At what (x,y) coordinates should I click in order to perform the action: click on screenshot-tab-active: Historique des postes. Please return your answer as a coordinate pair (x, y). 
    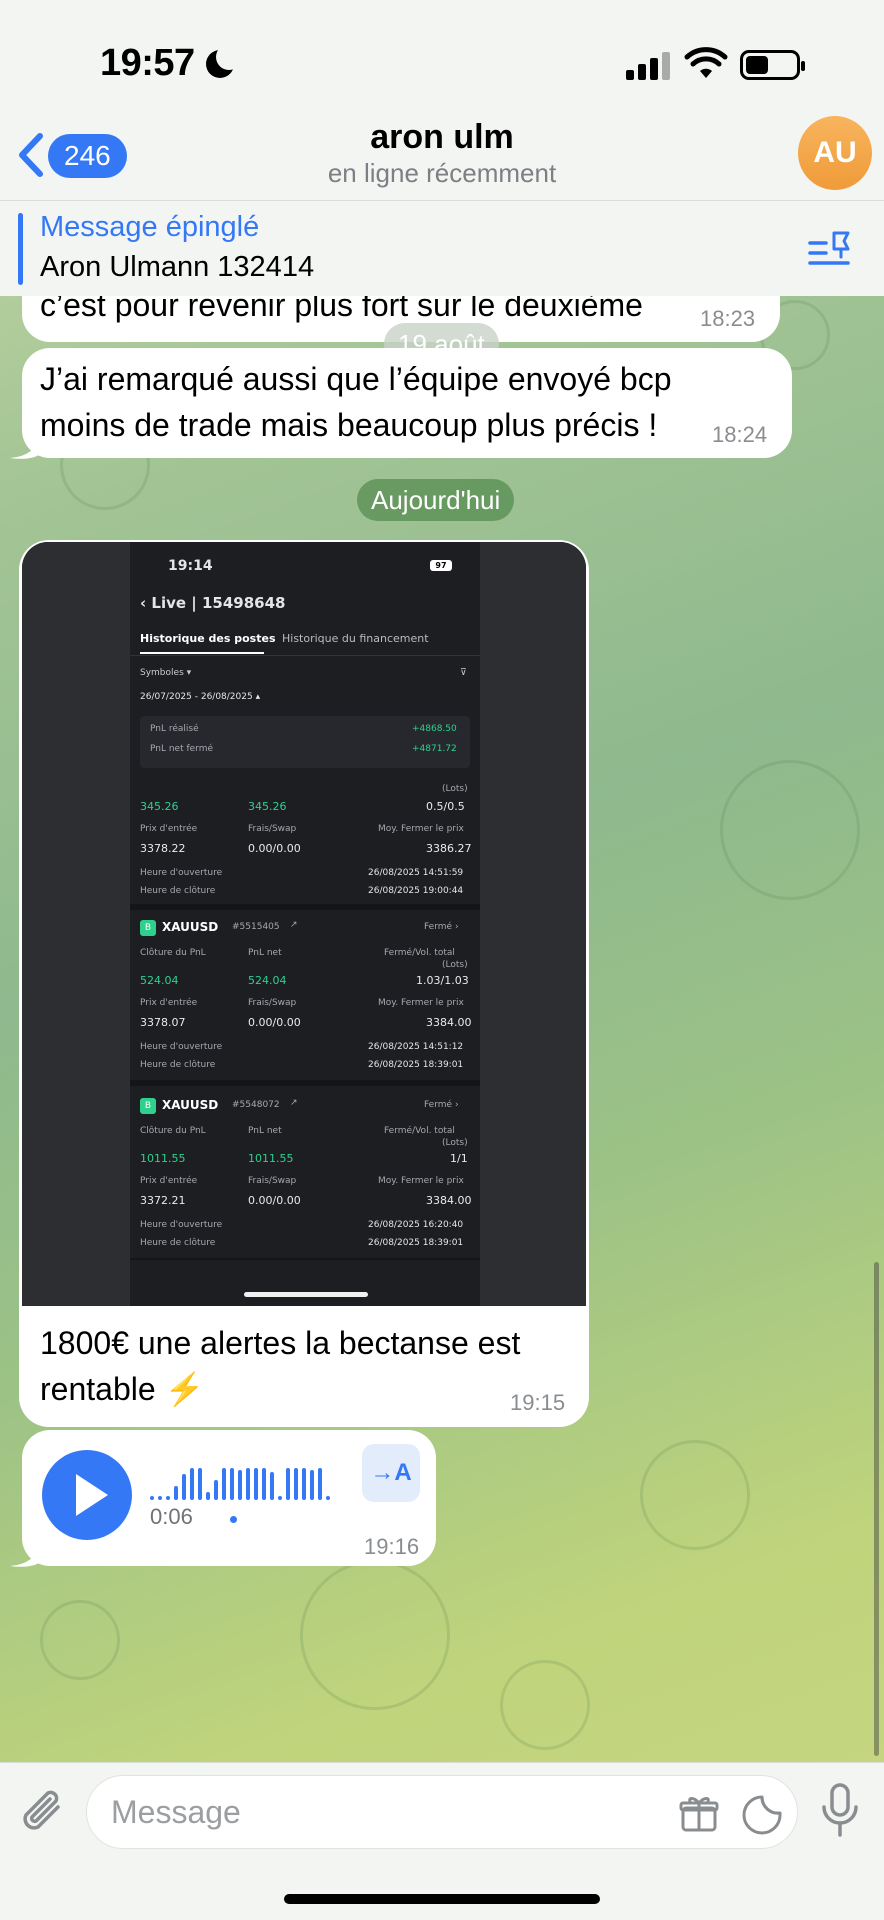
    Looking at the image, I should click on (208, 638).